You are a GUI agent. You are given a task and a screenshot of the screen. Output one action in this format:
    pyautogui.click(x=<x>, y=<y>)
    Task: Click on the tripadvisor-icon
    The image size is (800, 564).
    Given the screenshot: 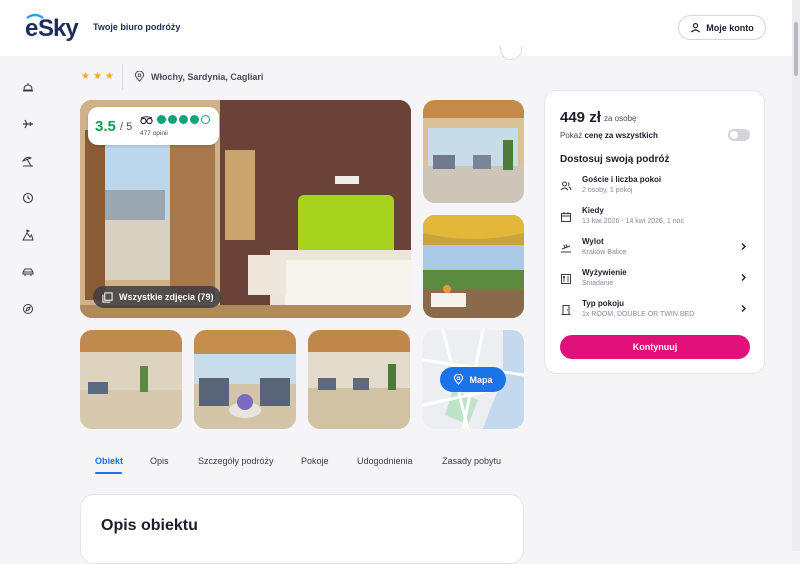 What is the action you would take?
    pyautogui.click(x=146, y=120)
    